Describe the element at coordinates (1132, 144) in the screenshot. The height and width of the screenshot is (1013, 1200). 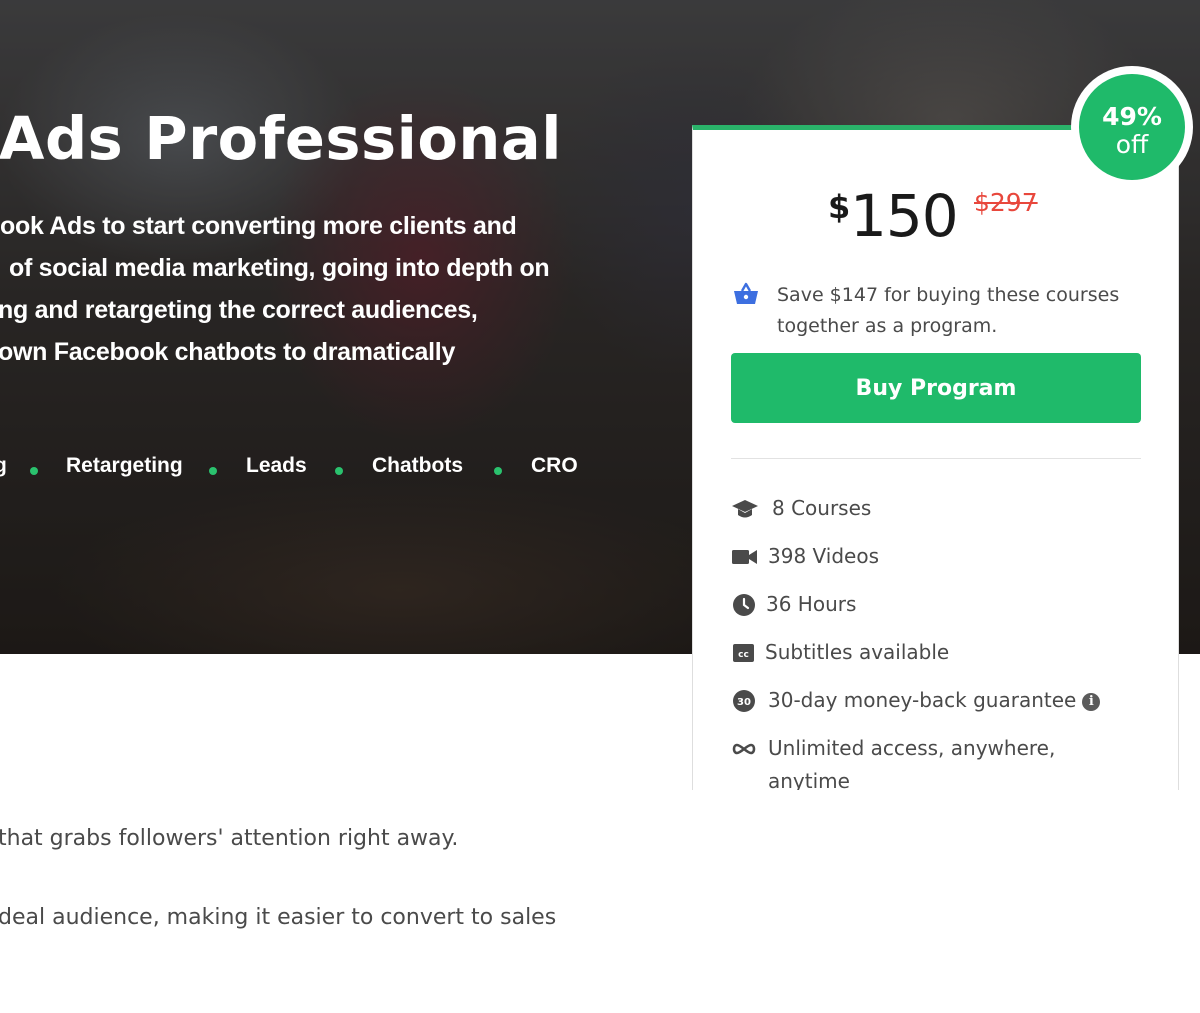
I see `discount-label: off` at that location.